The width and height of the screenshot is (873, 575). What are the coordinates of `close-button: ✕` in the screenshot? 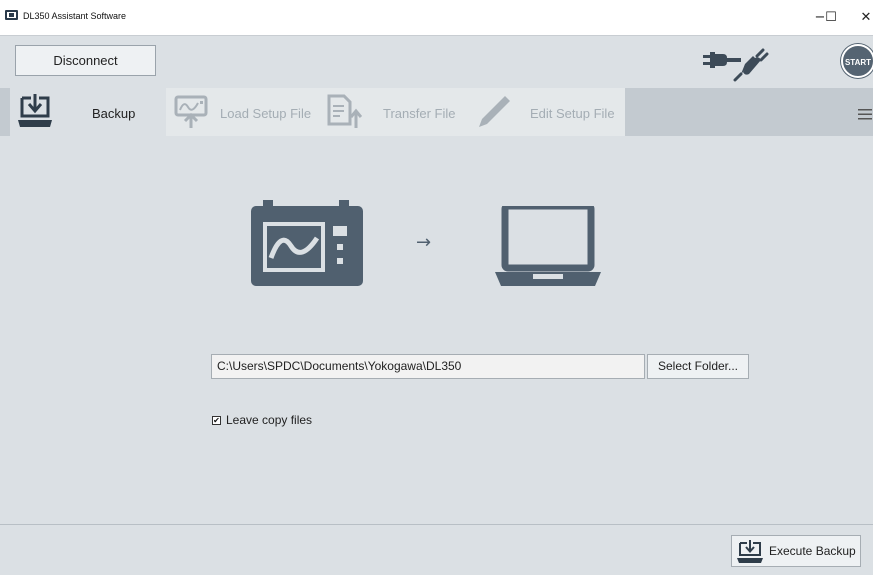 It's located at (860, 18).